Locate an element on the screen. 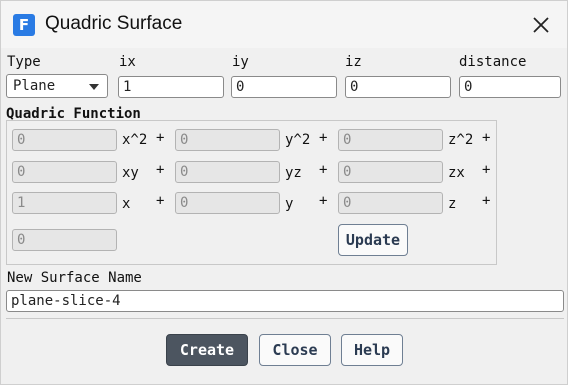 The image size is (568, 385). surface-name-label: New Surface Name is located at coordinates (74, 278).